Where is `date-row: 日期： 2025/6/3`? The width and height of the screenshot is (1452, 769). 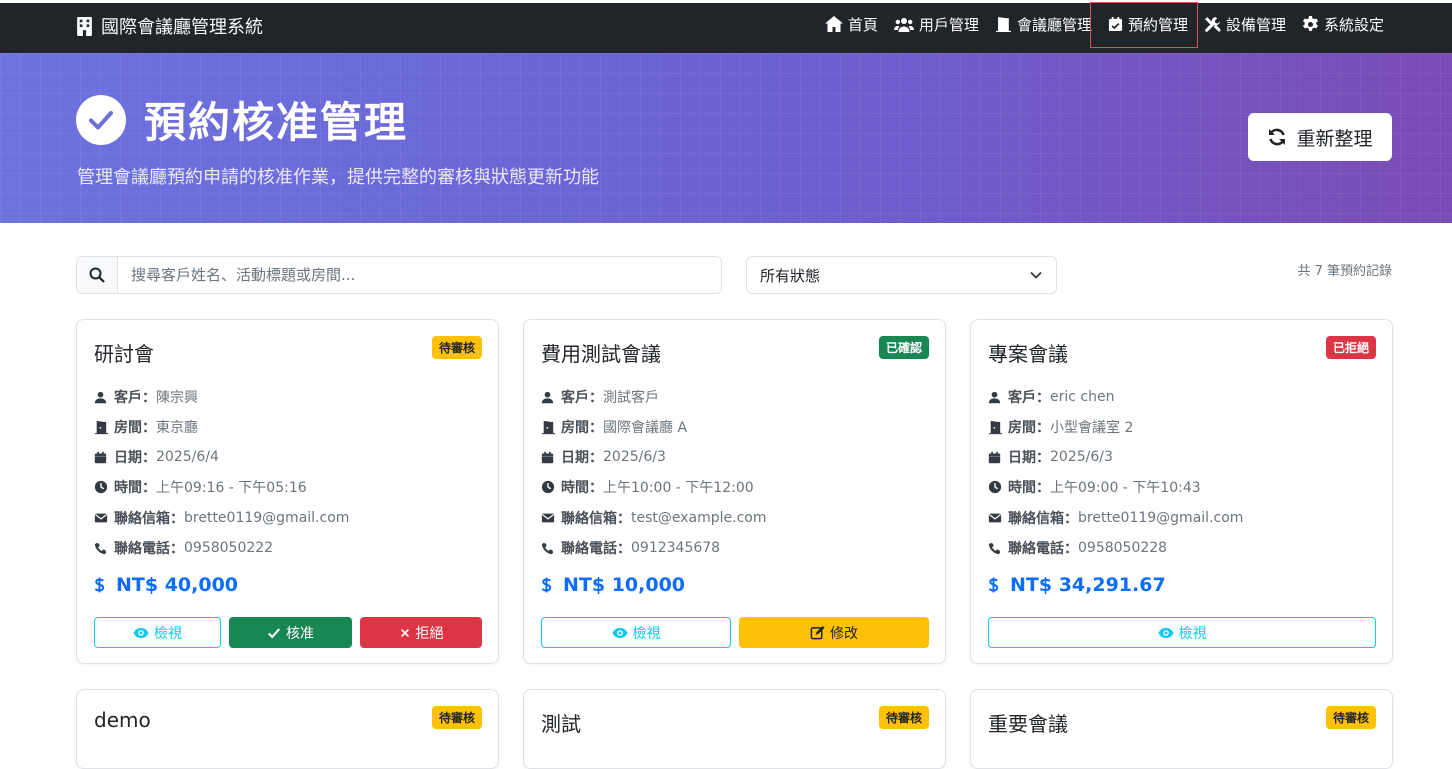
date-row: 日期： 2025/6/3 is located at coordinates (603, 457).